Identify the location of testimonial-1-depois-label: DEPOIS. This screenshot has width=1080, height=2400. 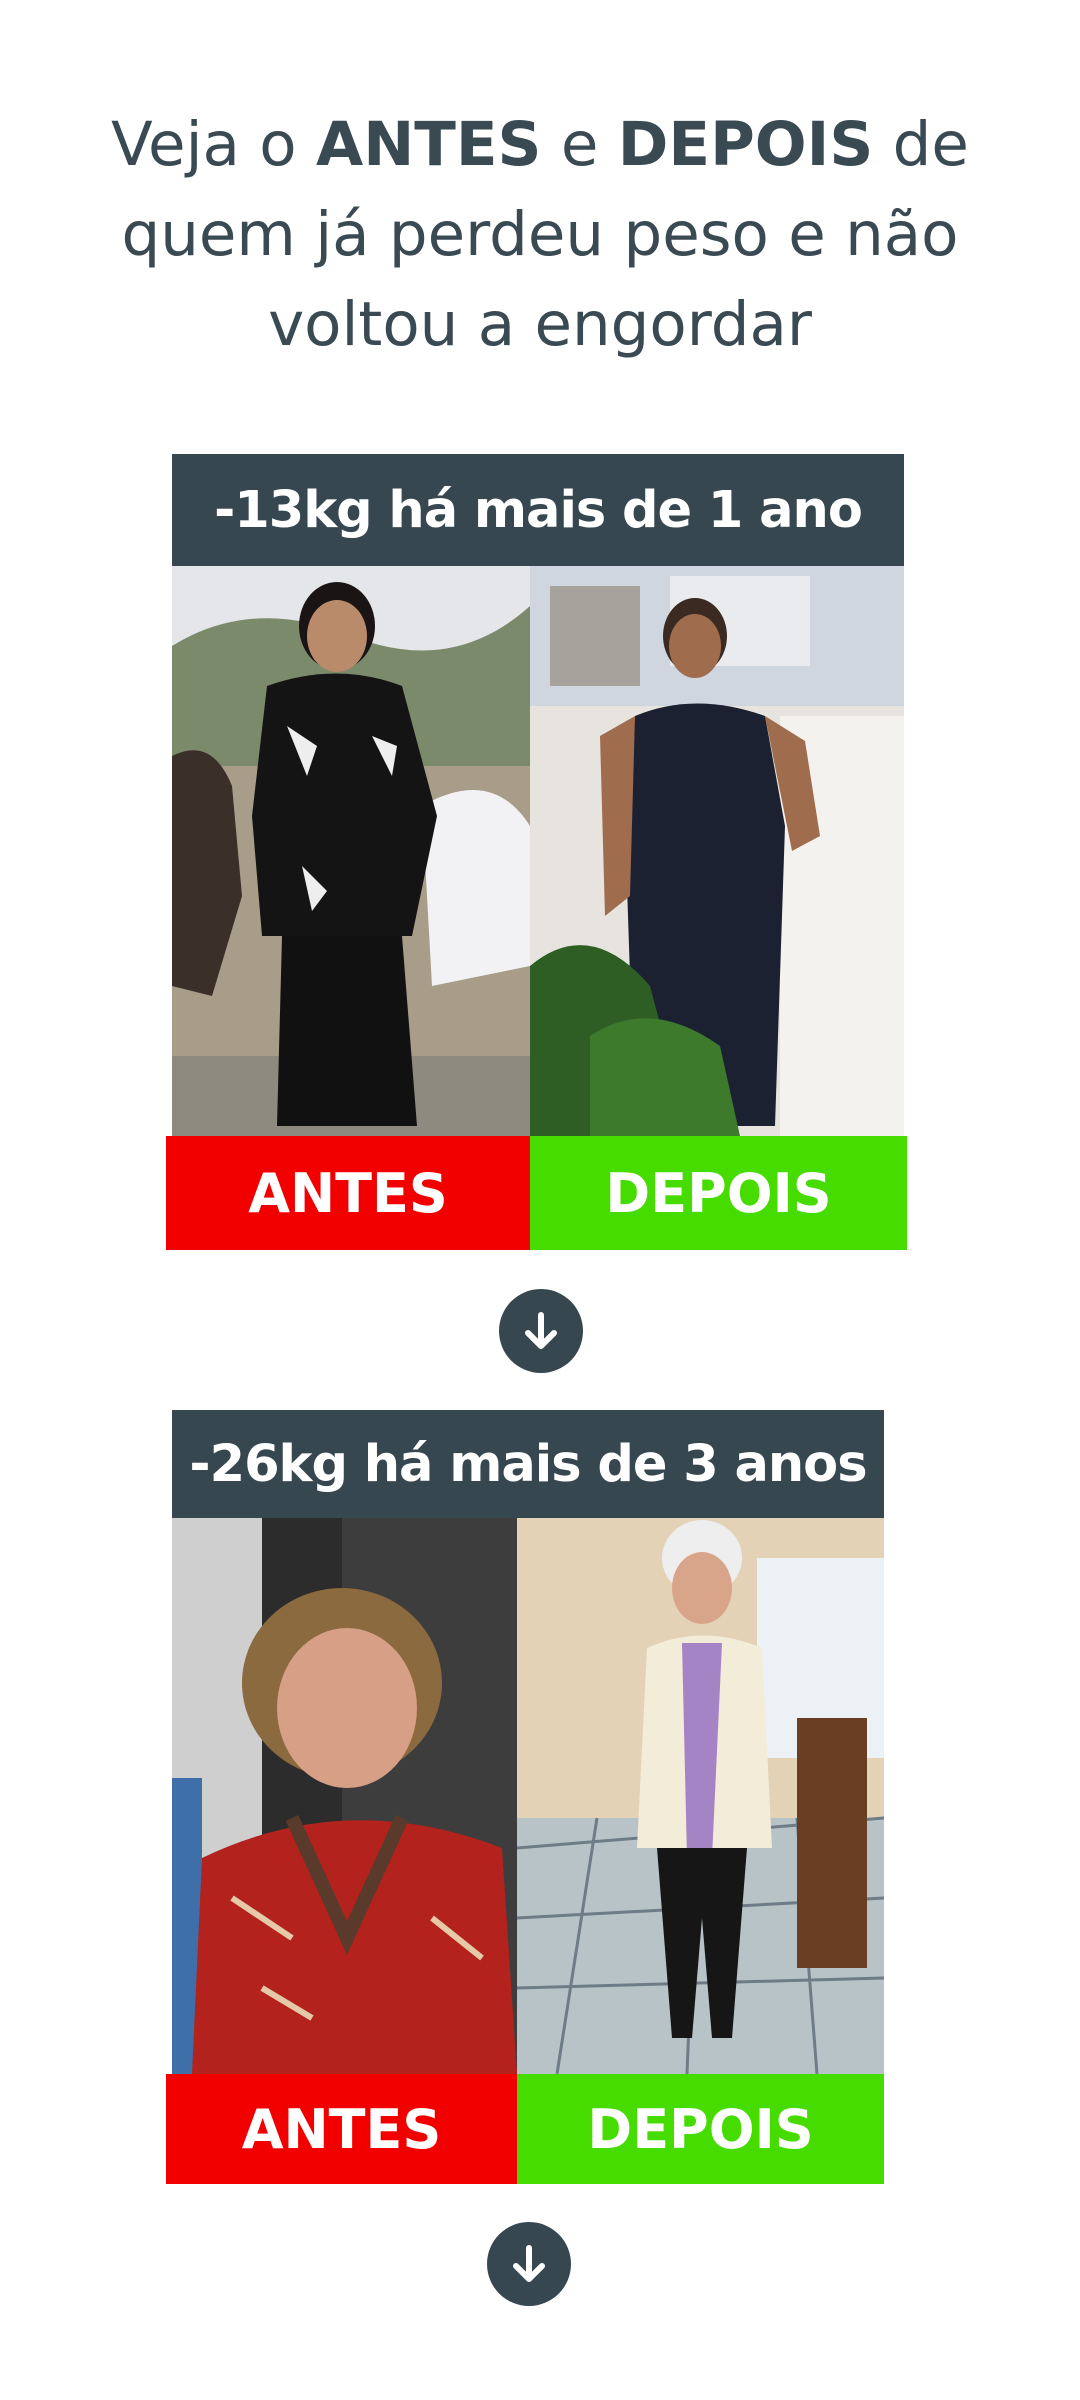
(718, 1193).